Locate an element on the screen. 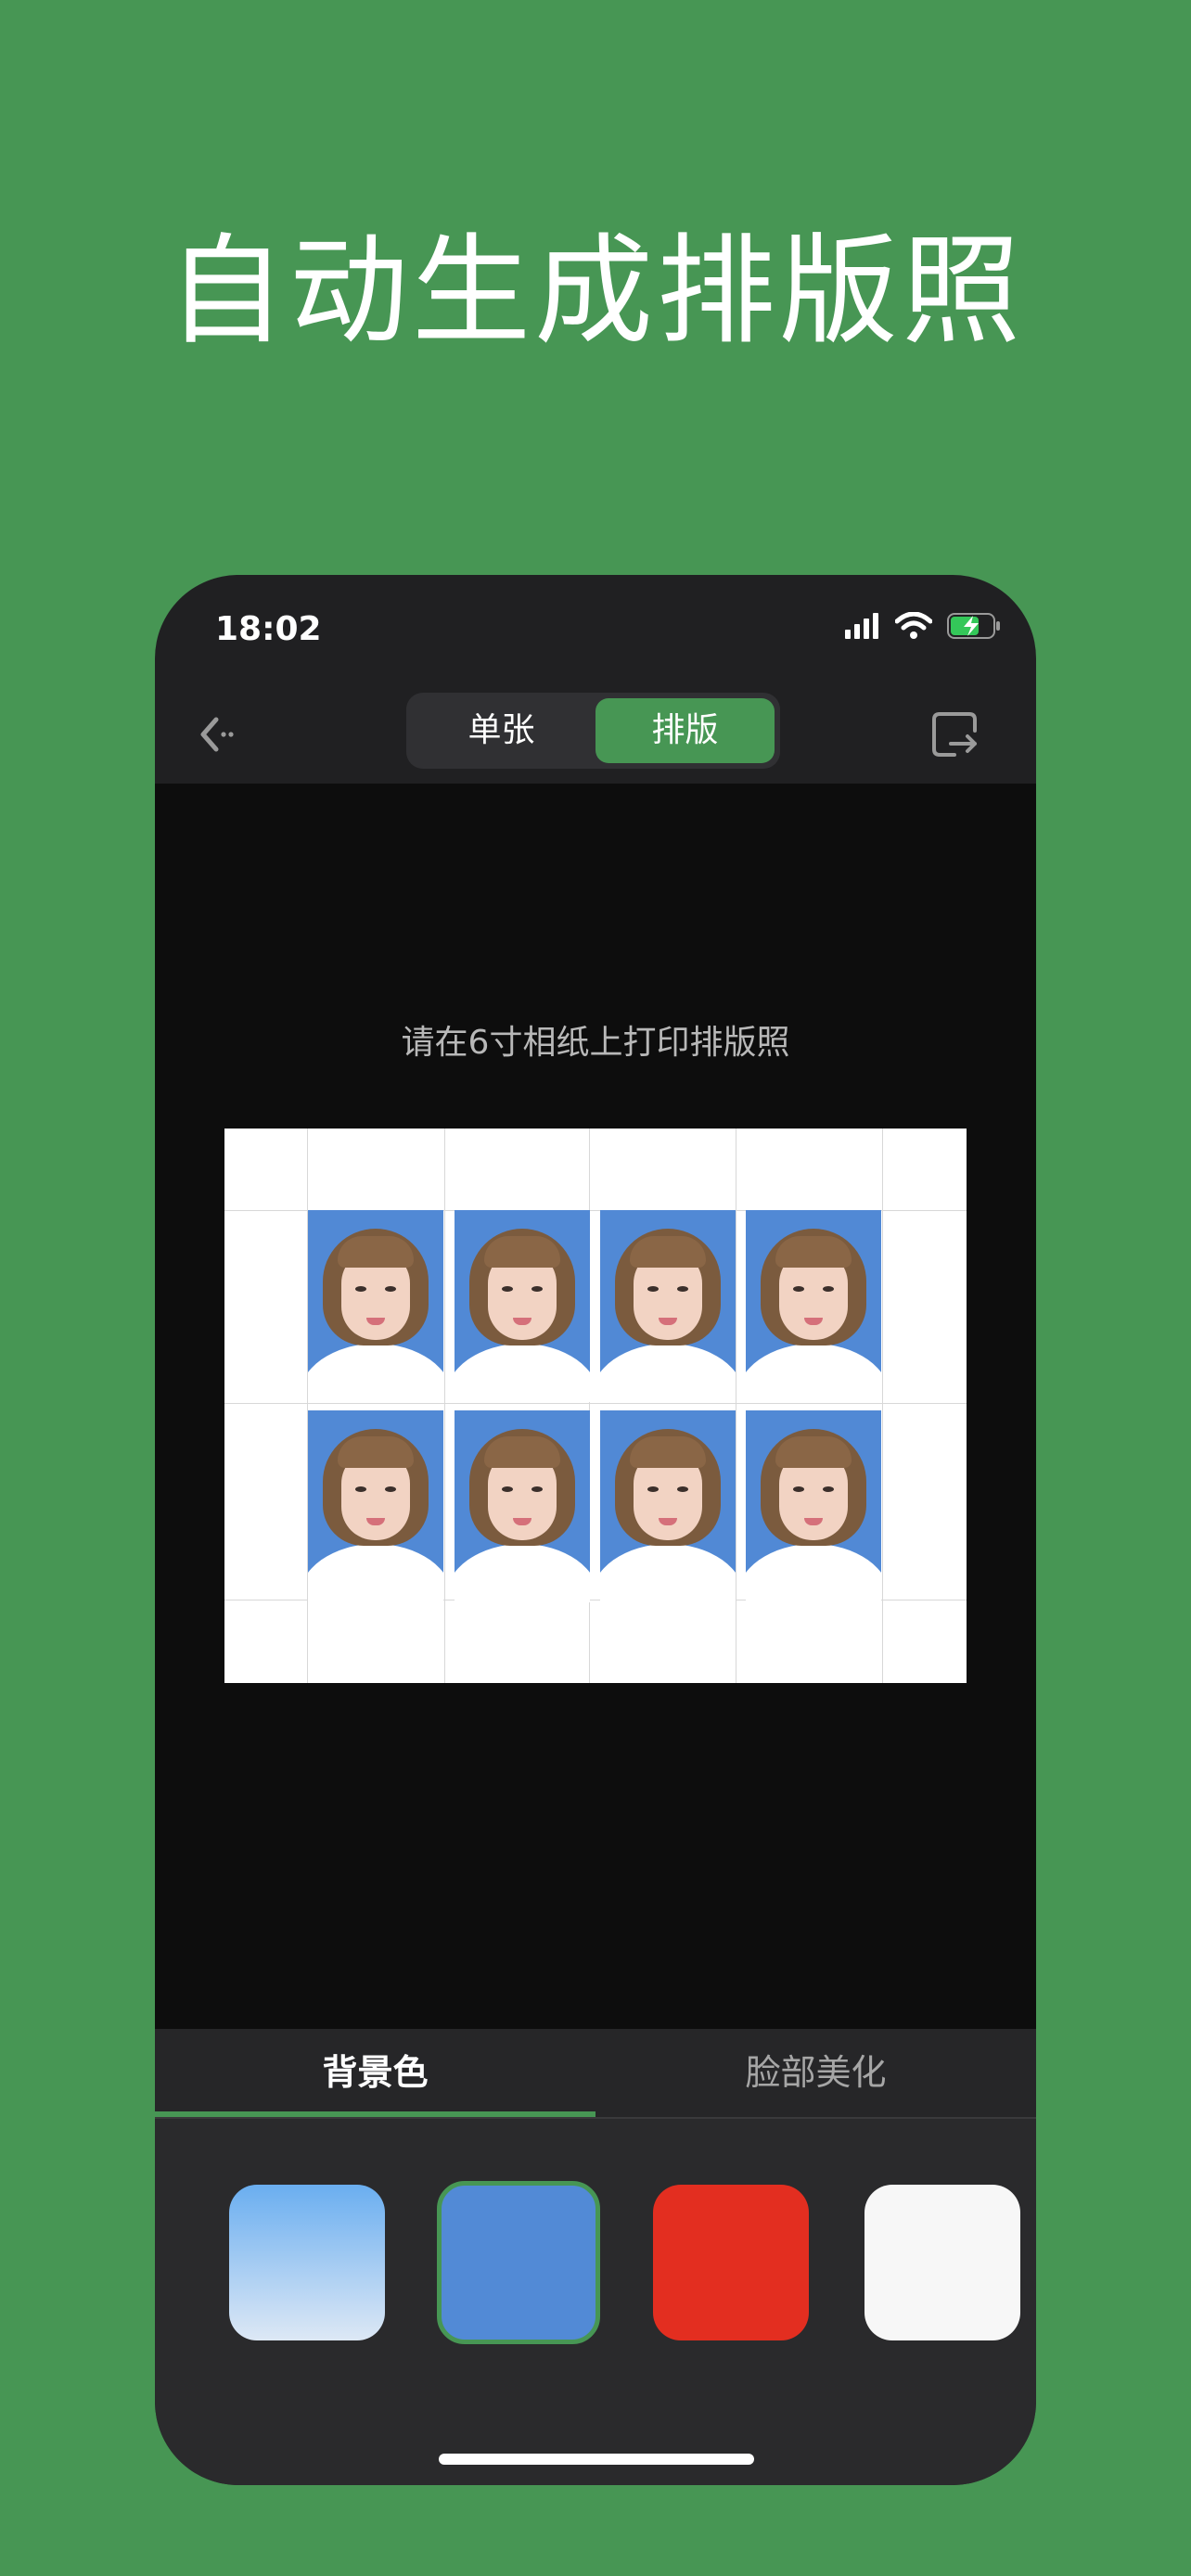 The height and width of the screenshot is (2576, 1191). print-sheet is located at coordinates (595, 1406).